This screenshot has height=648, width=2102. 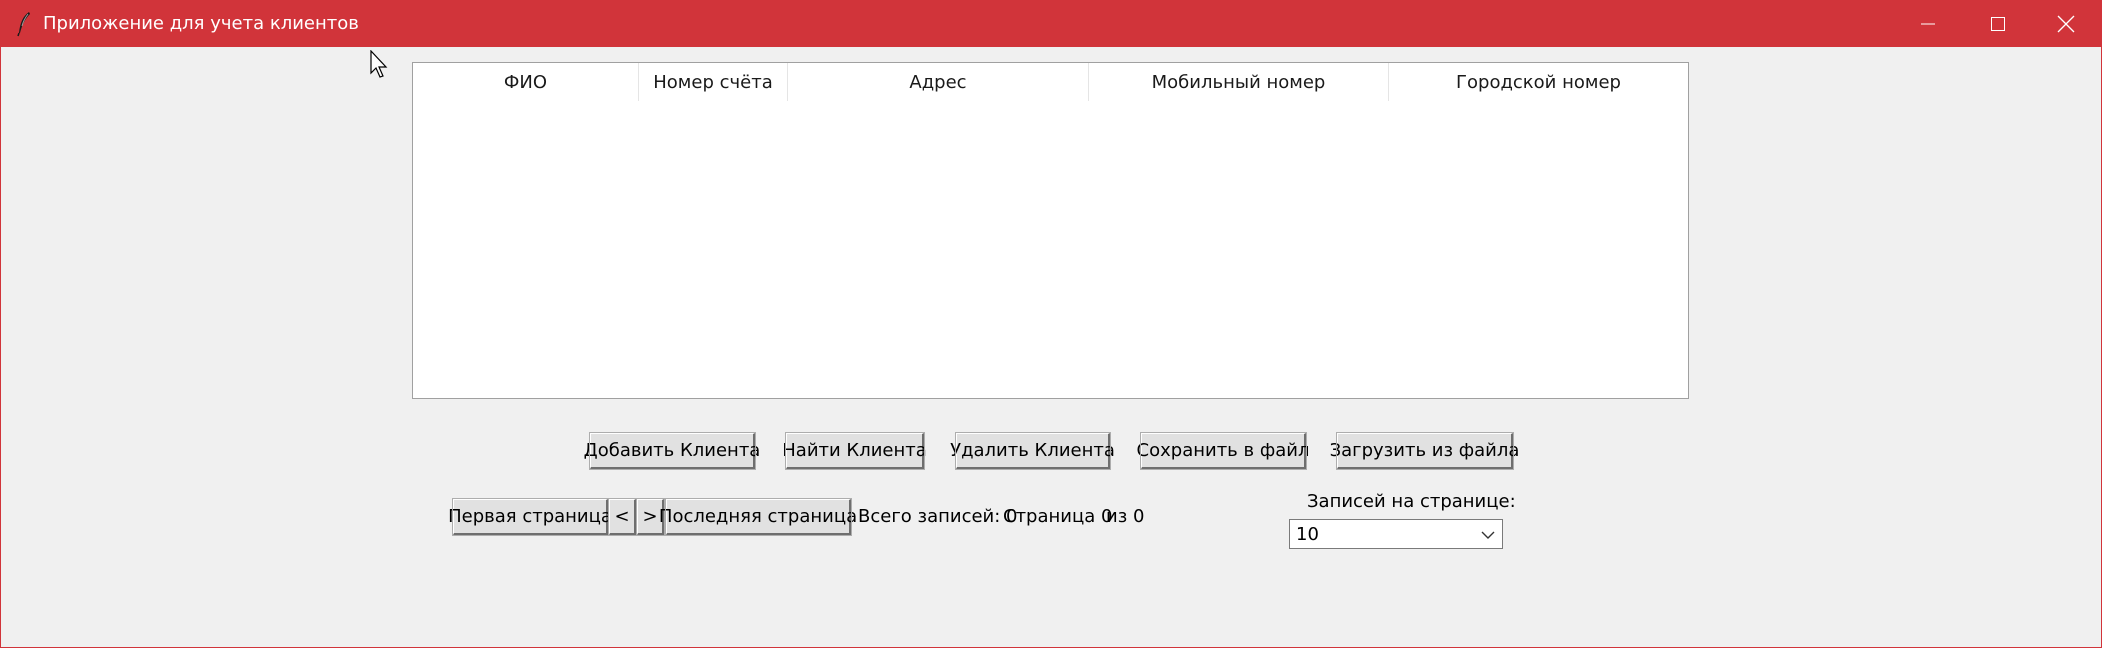 What do you see at coordinates (1307, 534) in the screenshot?
I see `records-per-page-value: 10` at bounding box center [1307, 534].